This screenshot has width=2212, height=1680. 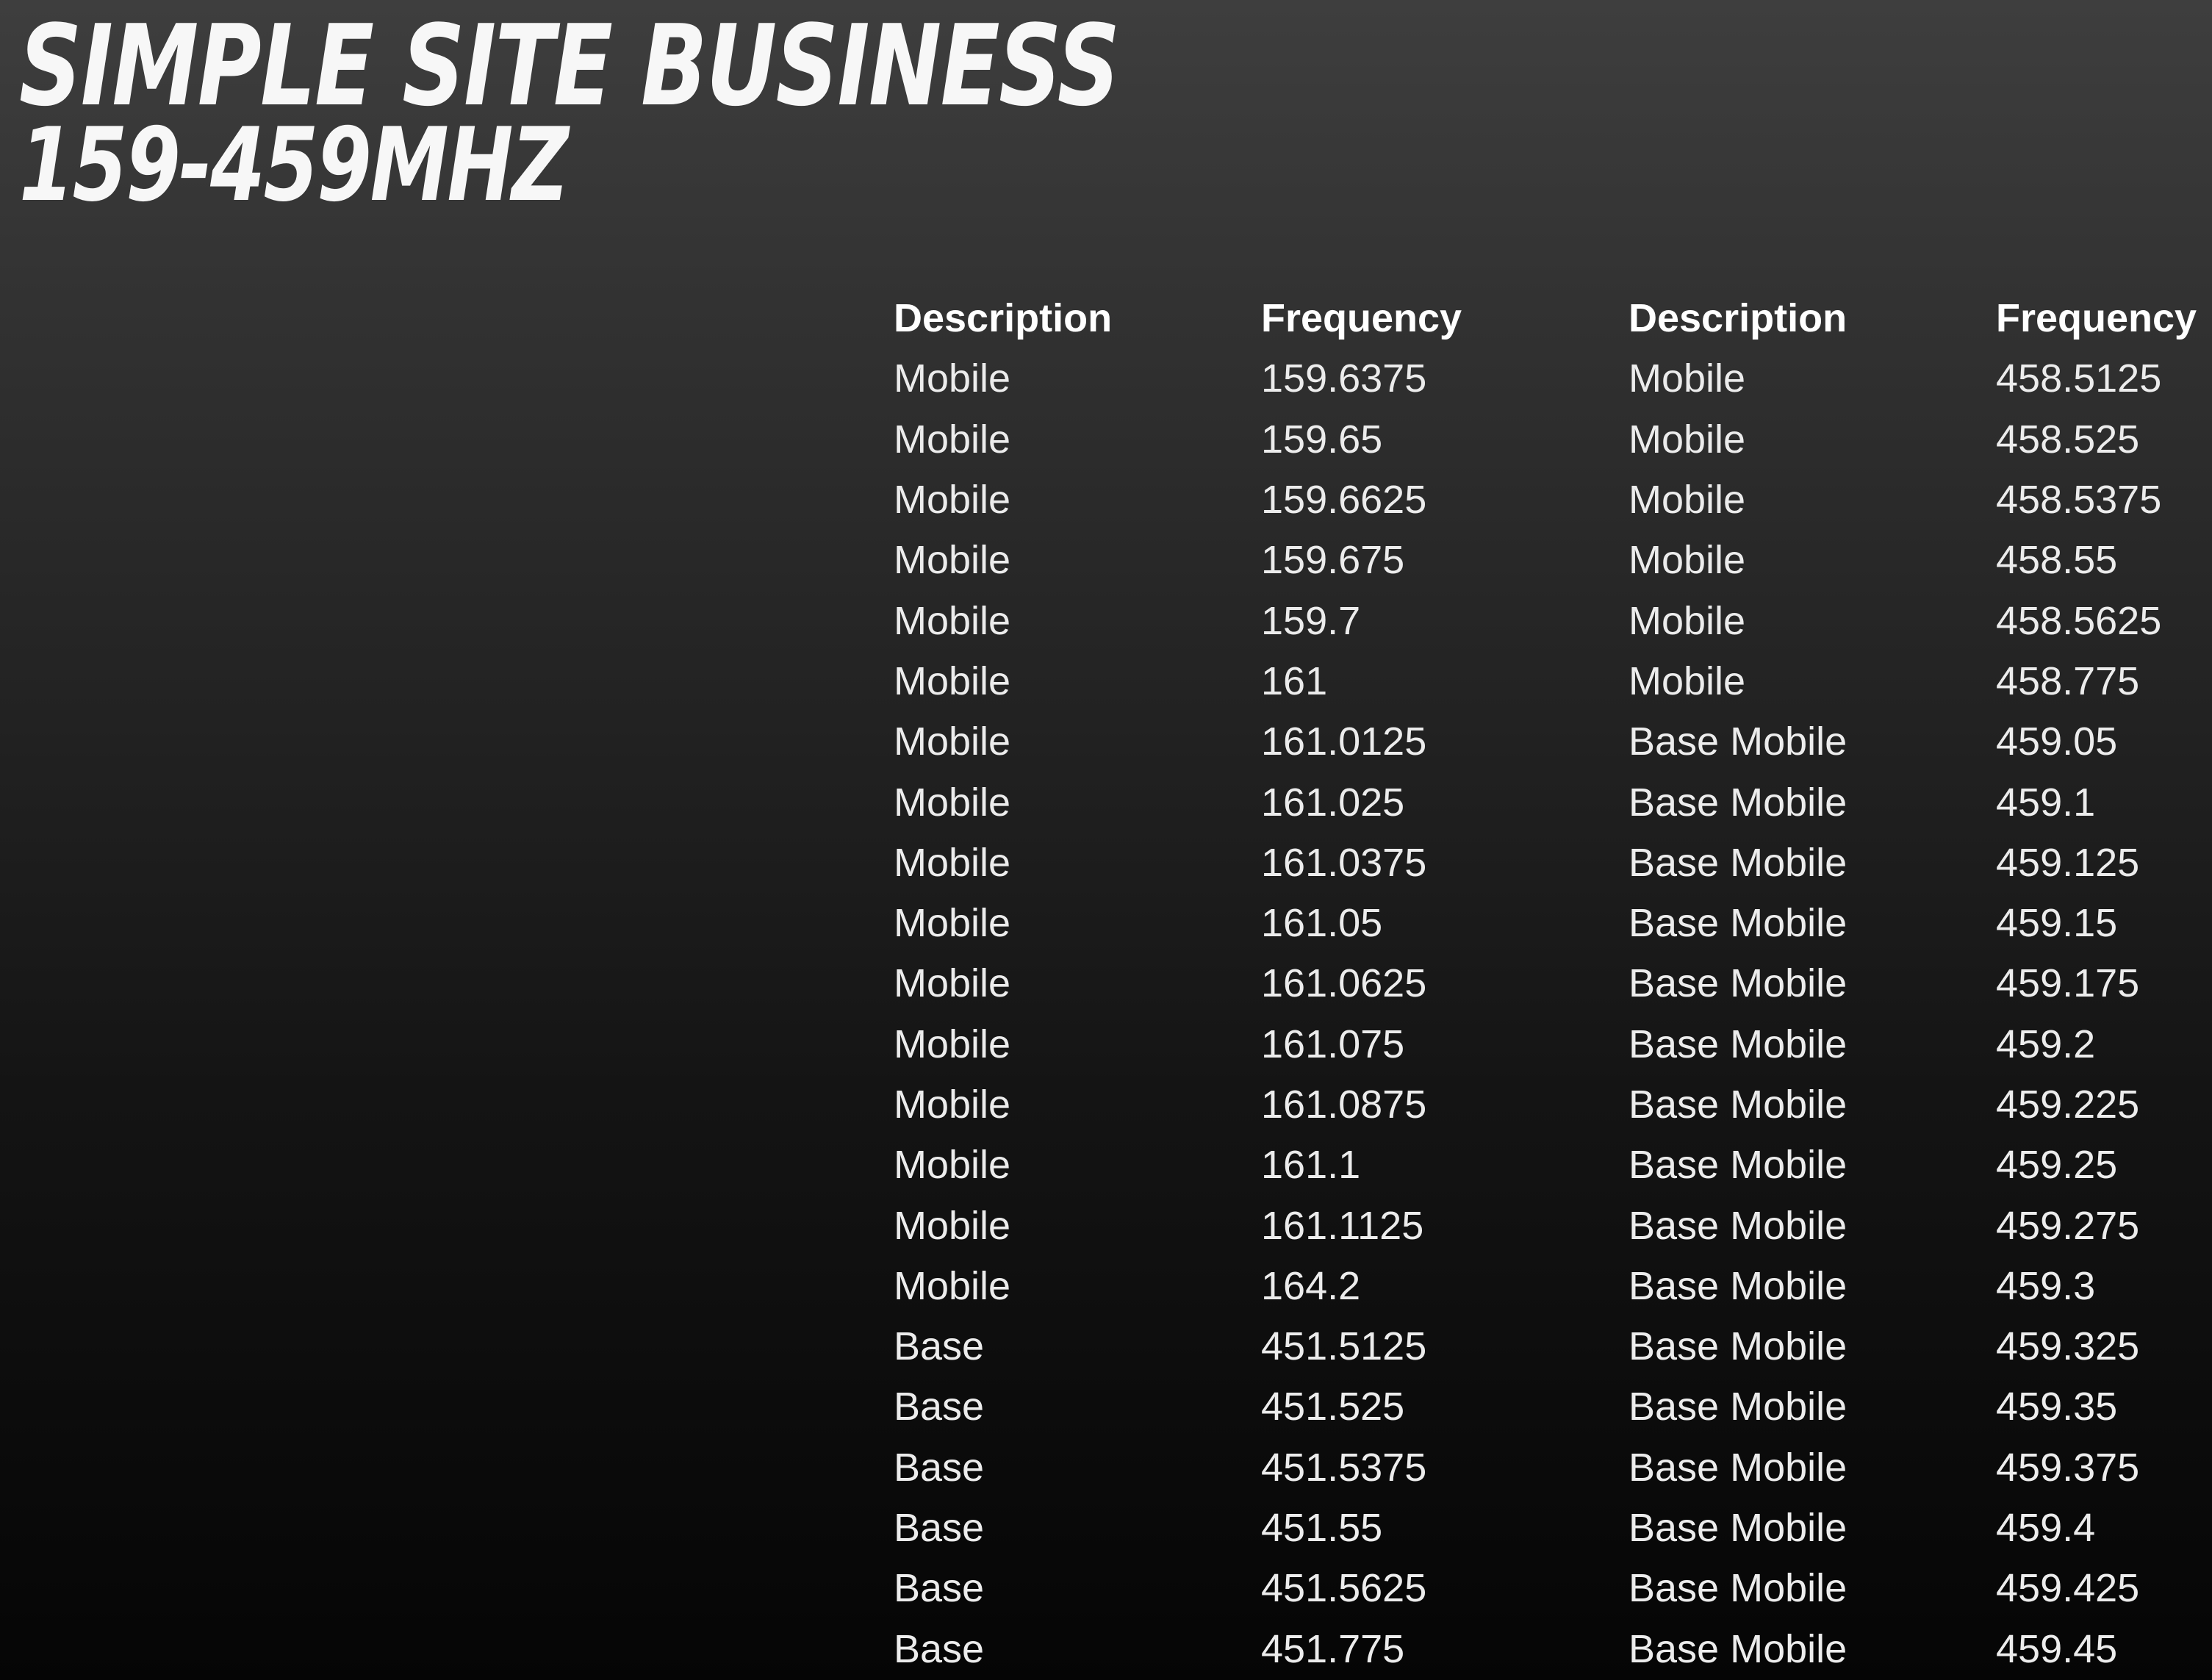 What do you see at coordinates (1553, 1406) in the screenshot?
I see `table-row: Base 451.525 Base Mobile 459.35` at bounding box center [1553, 1406].